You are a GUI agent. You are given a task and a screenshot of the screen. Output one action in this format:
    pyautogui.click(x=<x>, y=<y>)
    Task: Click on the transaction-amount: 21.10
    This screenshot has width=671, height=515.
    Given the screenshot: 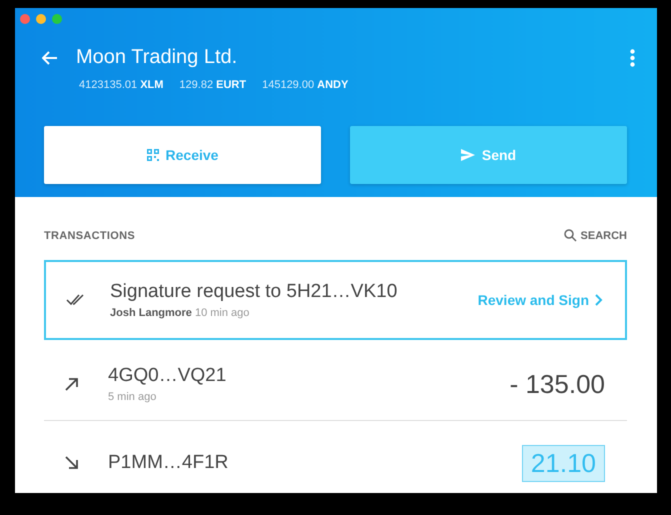 What is the action you would take?
    pyautogui.click(x=563, y=463)
    